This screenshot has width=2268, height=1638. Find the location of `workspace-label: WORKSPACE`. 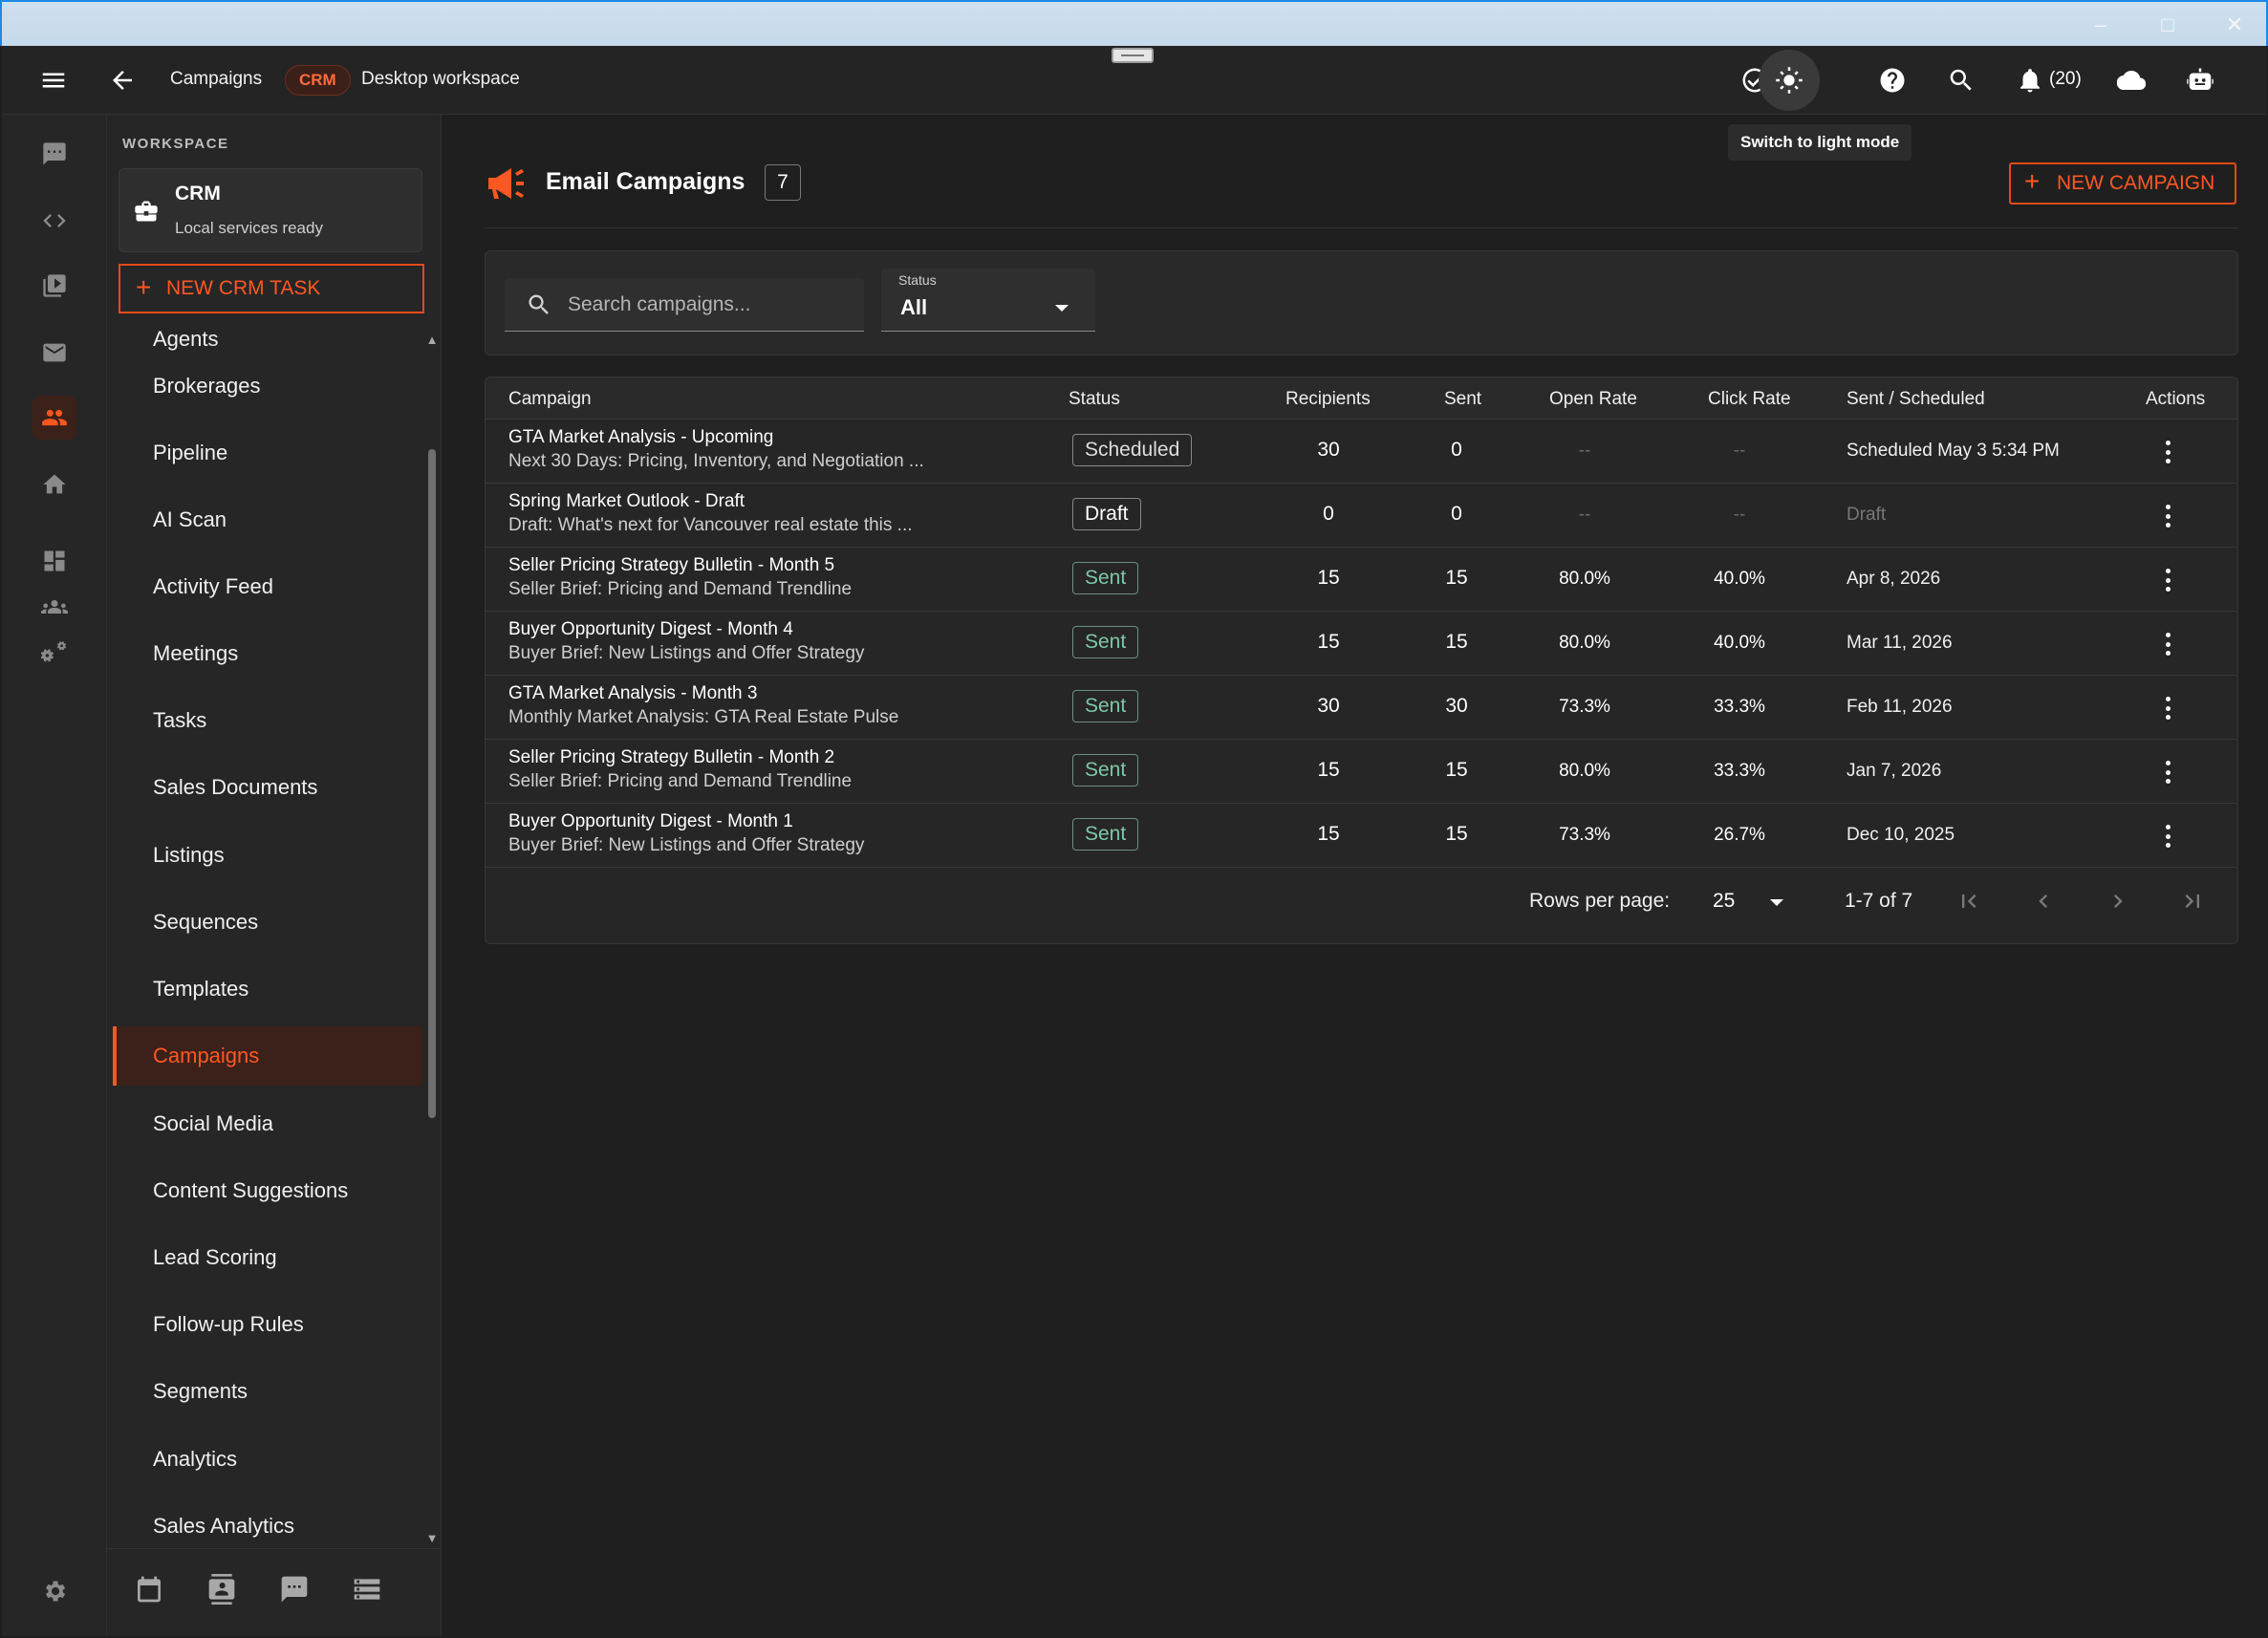

workspace-label: WORKSPACE is located at coordinates (175, 144).